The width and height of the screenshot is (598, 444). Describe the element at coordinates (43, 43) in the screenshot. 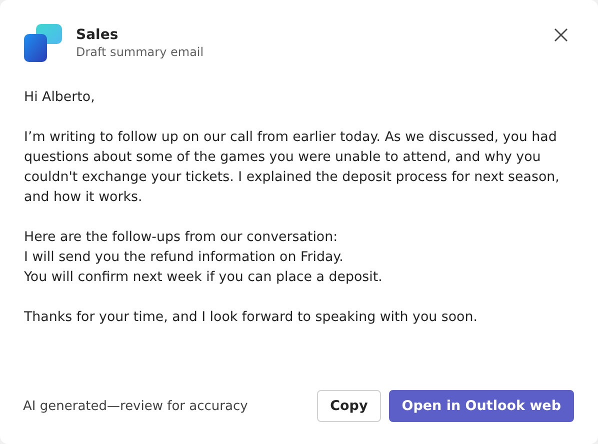

I see `app-logo-icon` at that location.